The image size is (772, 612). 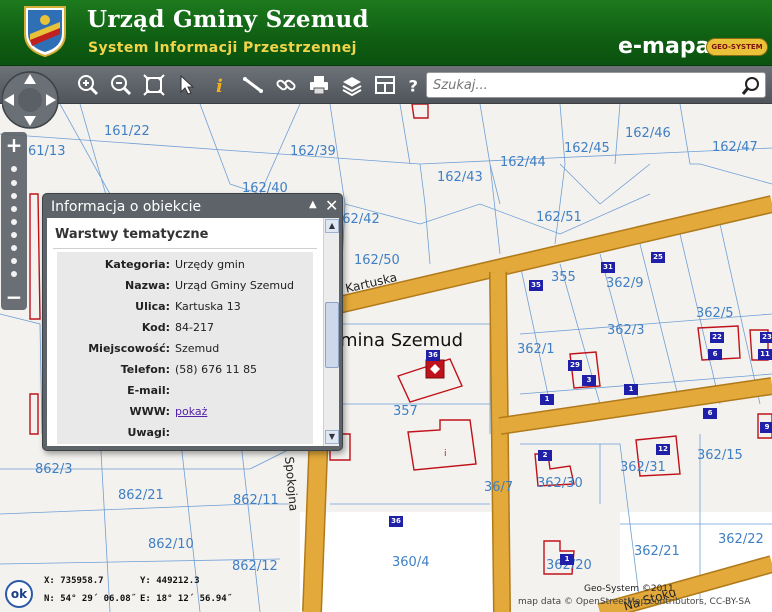 I want to click on layout-button, so click(x=385, y=85).